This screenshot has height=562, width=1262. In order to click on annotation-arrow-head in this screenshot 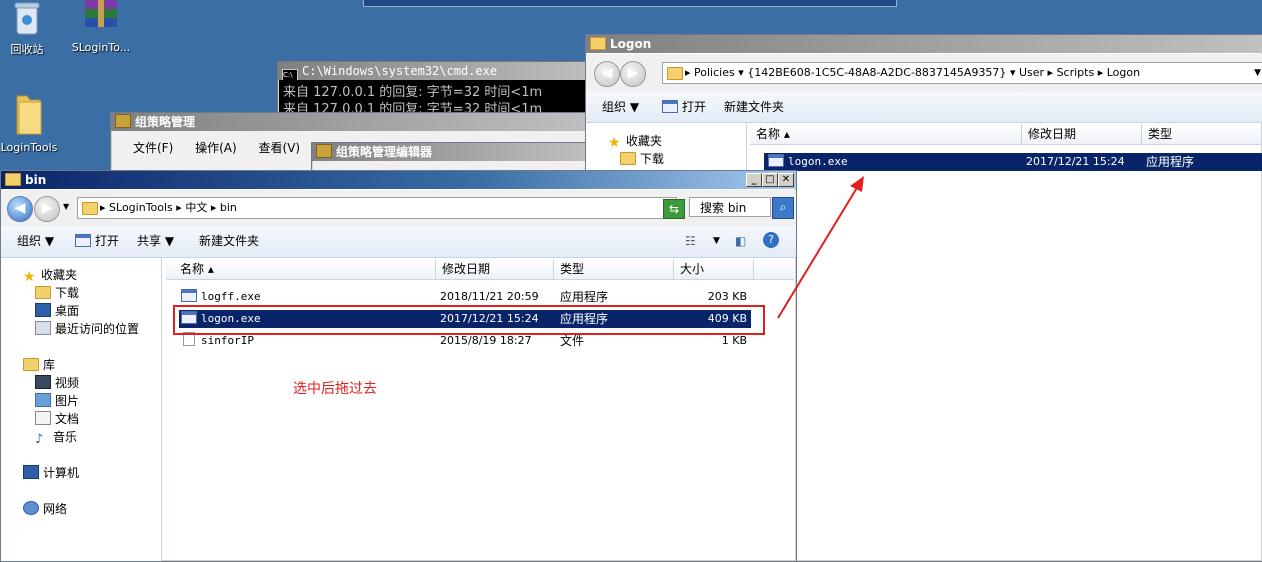, I will do `click(857, 184)`.